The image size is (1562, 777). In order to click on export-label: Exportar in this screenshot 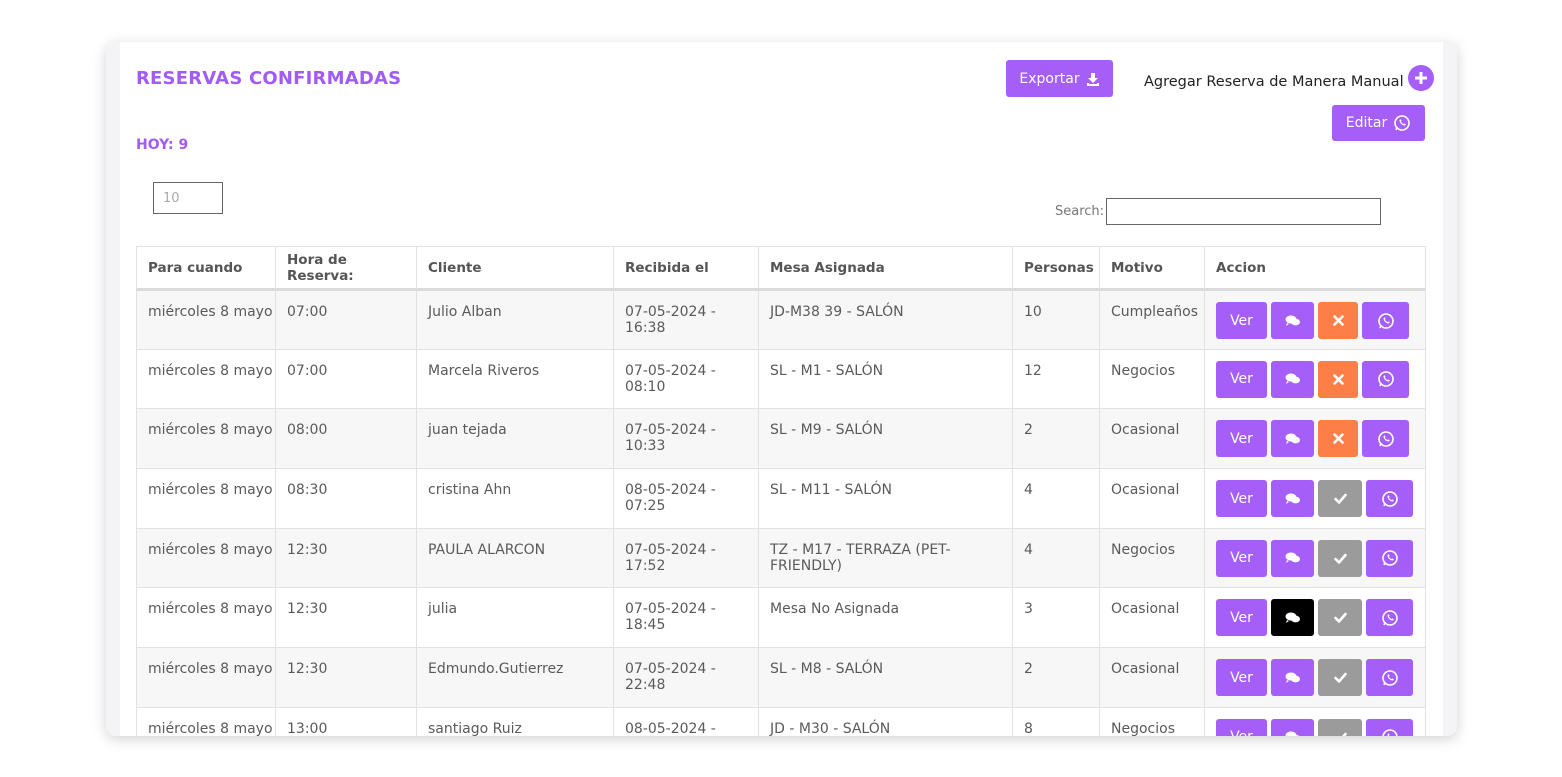, I will do `click(1049, 78)`.